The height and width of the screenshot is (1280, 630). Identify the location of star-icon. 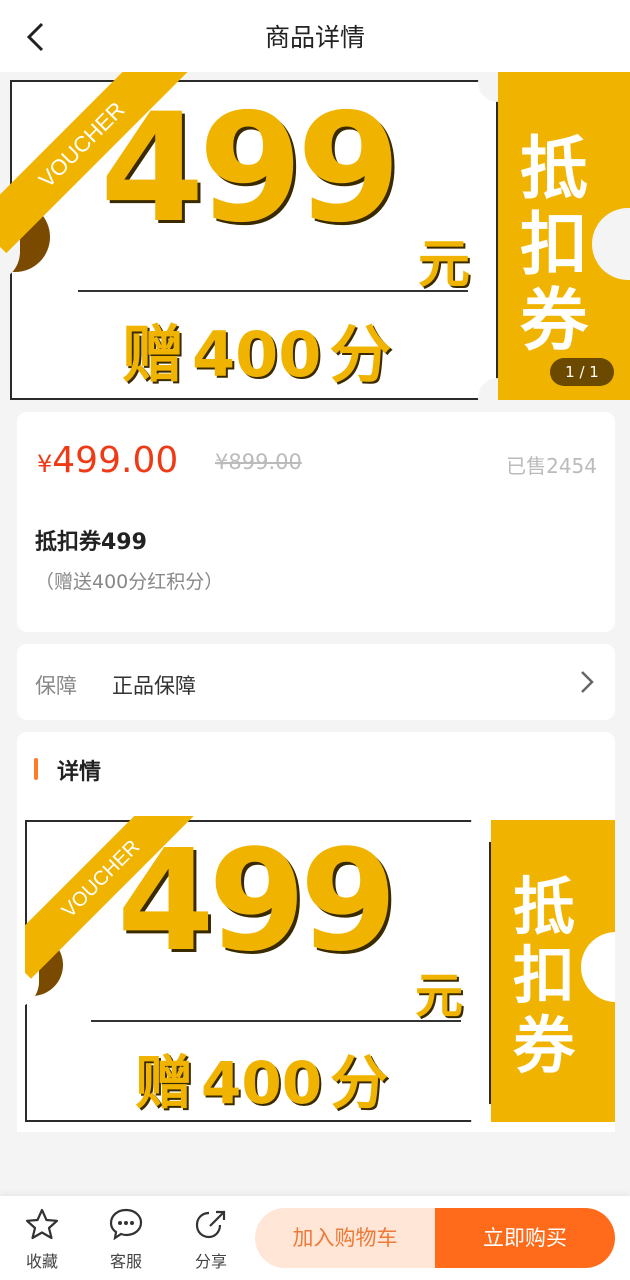
(42, 1224).